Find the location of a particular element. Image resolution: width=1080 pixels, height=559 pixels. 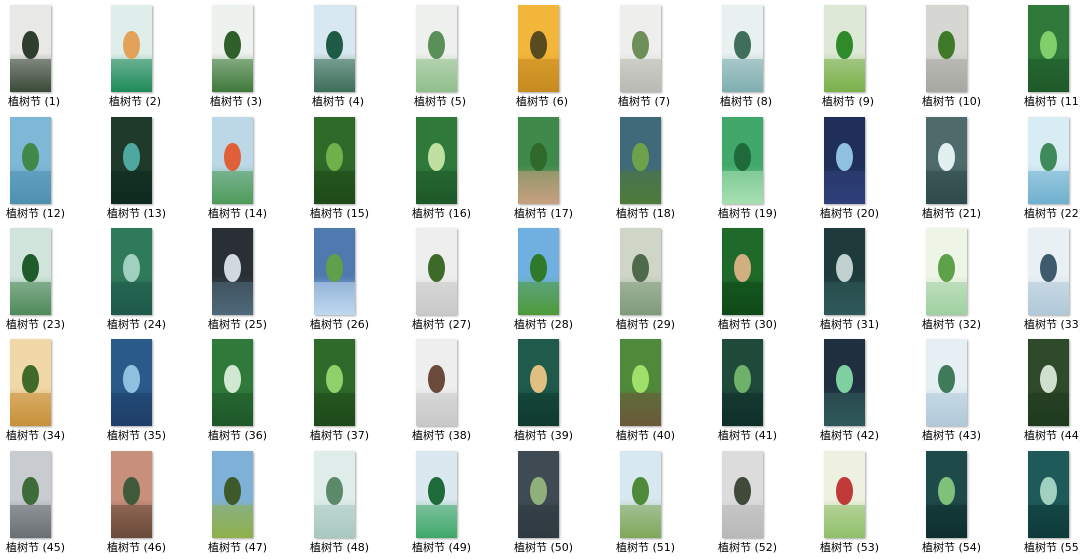

file-name-label: 植树节 (47) is located at coordinates (237, 547).